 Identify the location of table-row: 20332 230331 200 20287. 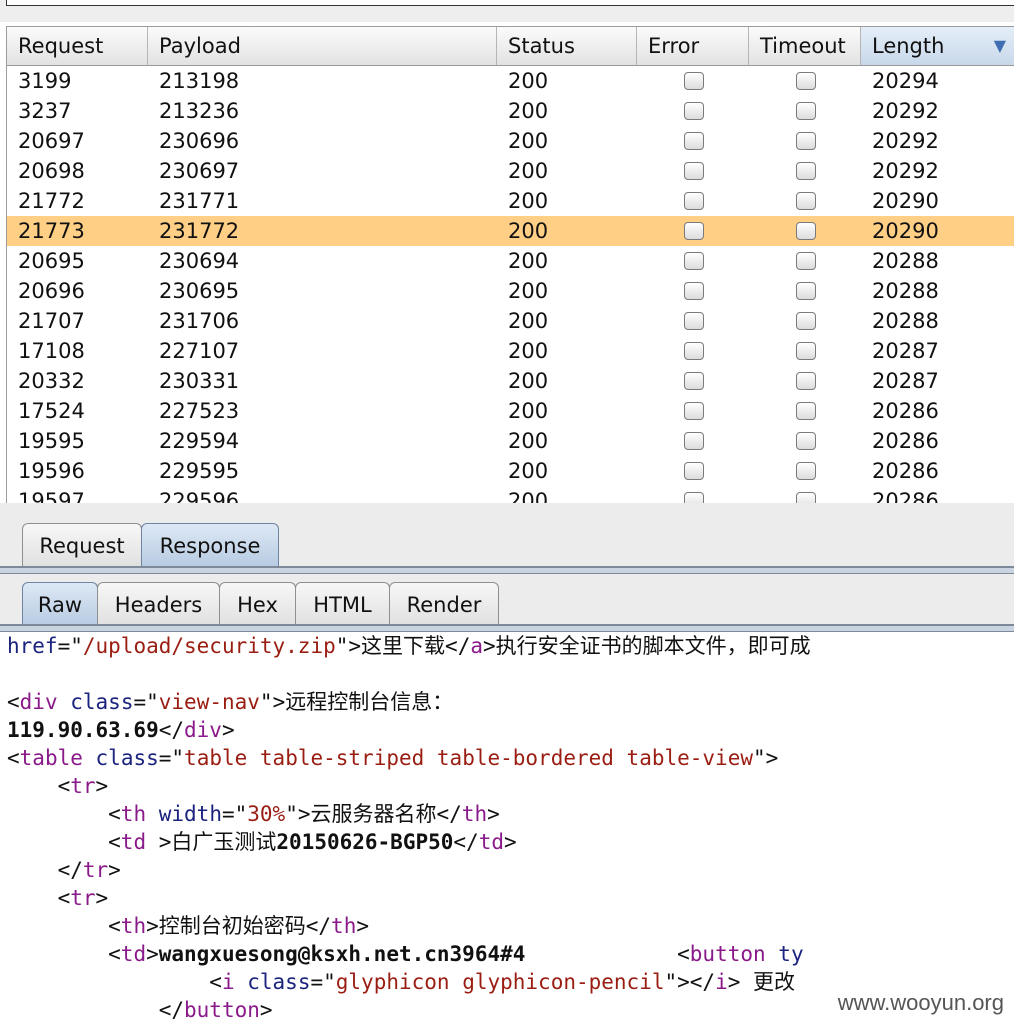
(510, 381).